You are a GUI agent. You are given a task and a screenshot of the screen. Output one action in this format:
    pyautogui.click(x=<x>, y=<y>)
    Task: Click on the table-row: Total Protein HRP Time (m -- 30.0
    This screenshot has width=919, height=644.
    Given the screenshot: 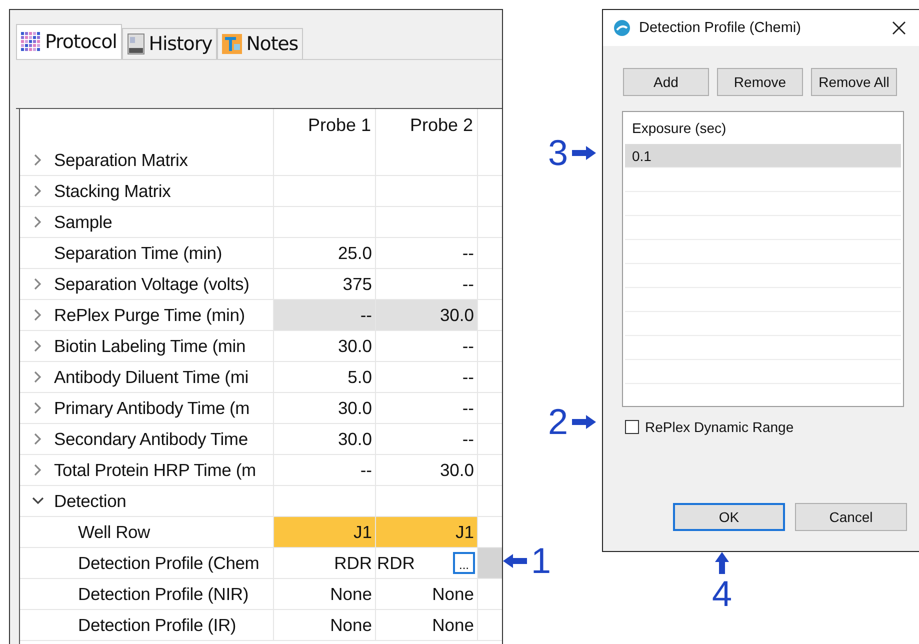 What is the action you would take?
    pyautogui.click(x=261, y=470)
    